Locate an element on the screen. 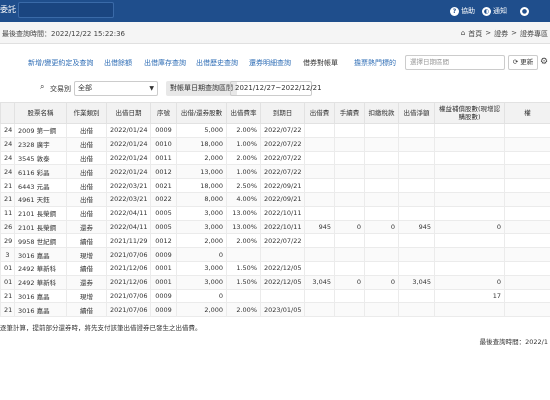 The width and height of the screenshot is (550, 400). table-cell: 2022/04/11 is located at coordinates (128, 213).